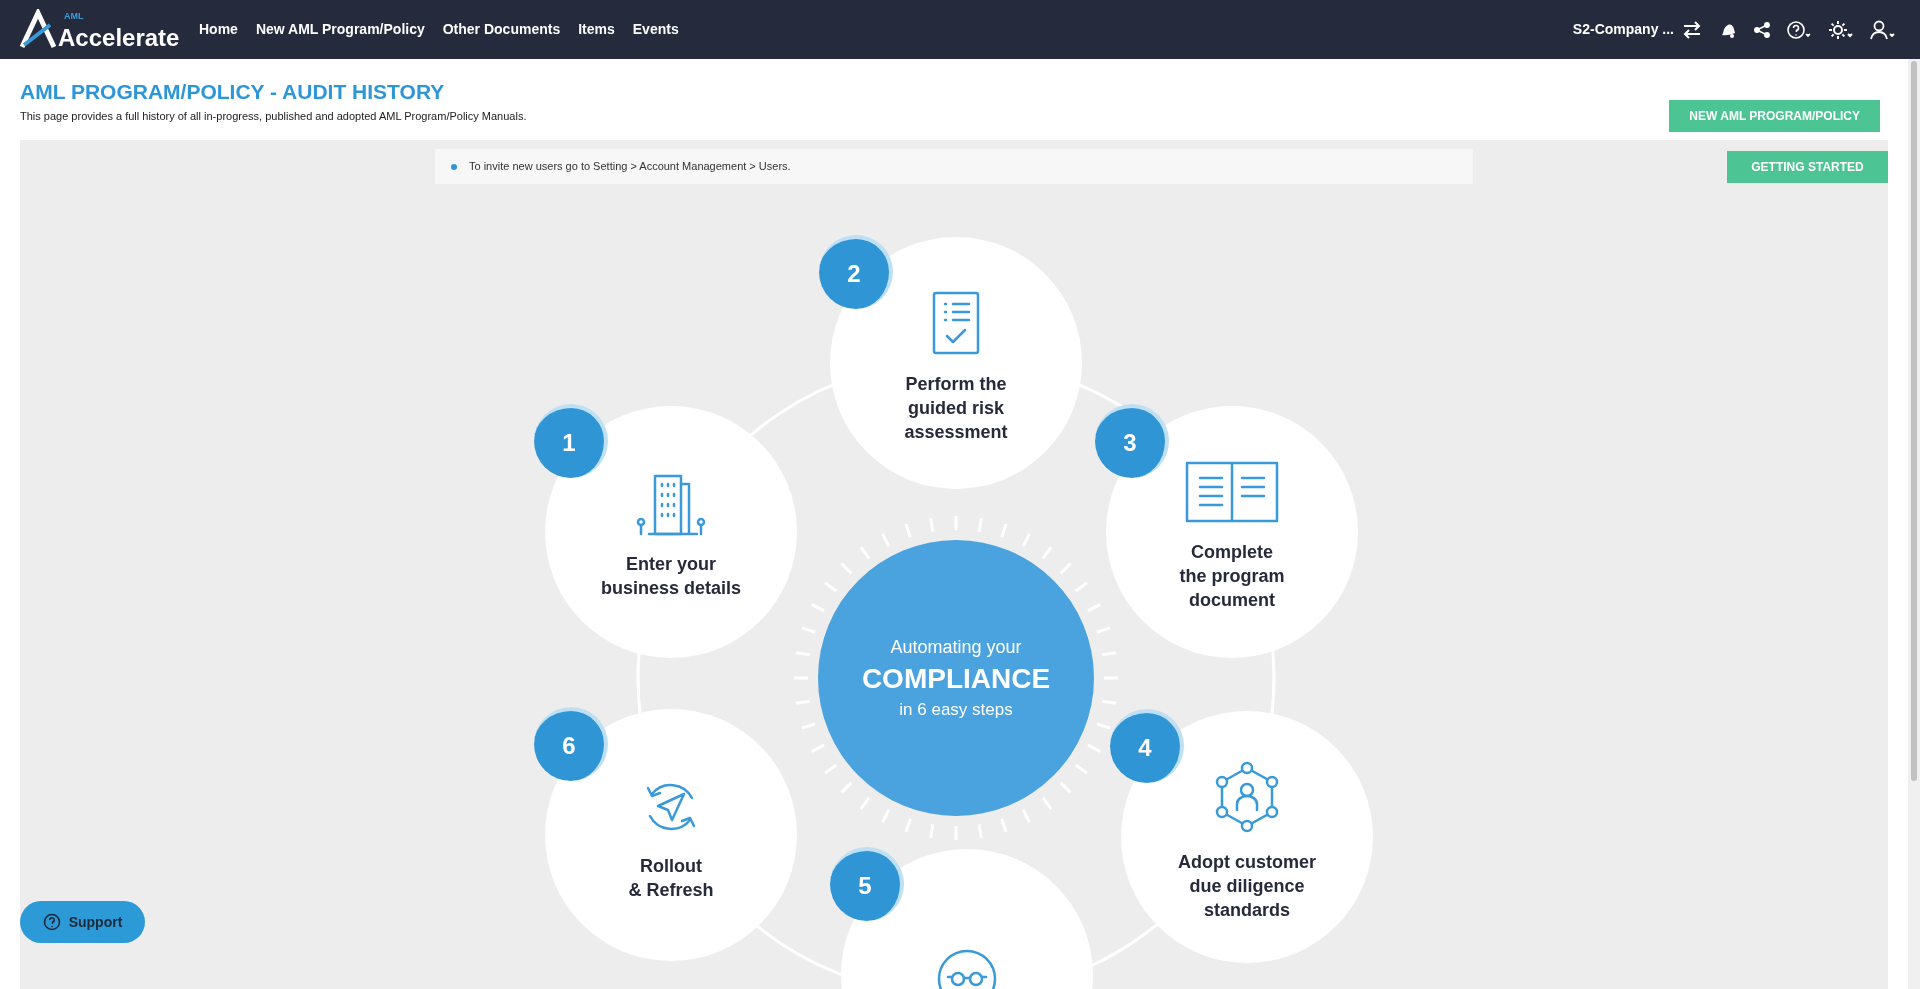 The image size is (1920, 989). What do you see at coordinates (630, 167) in the screenshot?
I see `notice-text: To invite new users go to Setting > Account Management > Users.` at bounding box center [630, 167].